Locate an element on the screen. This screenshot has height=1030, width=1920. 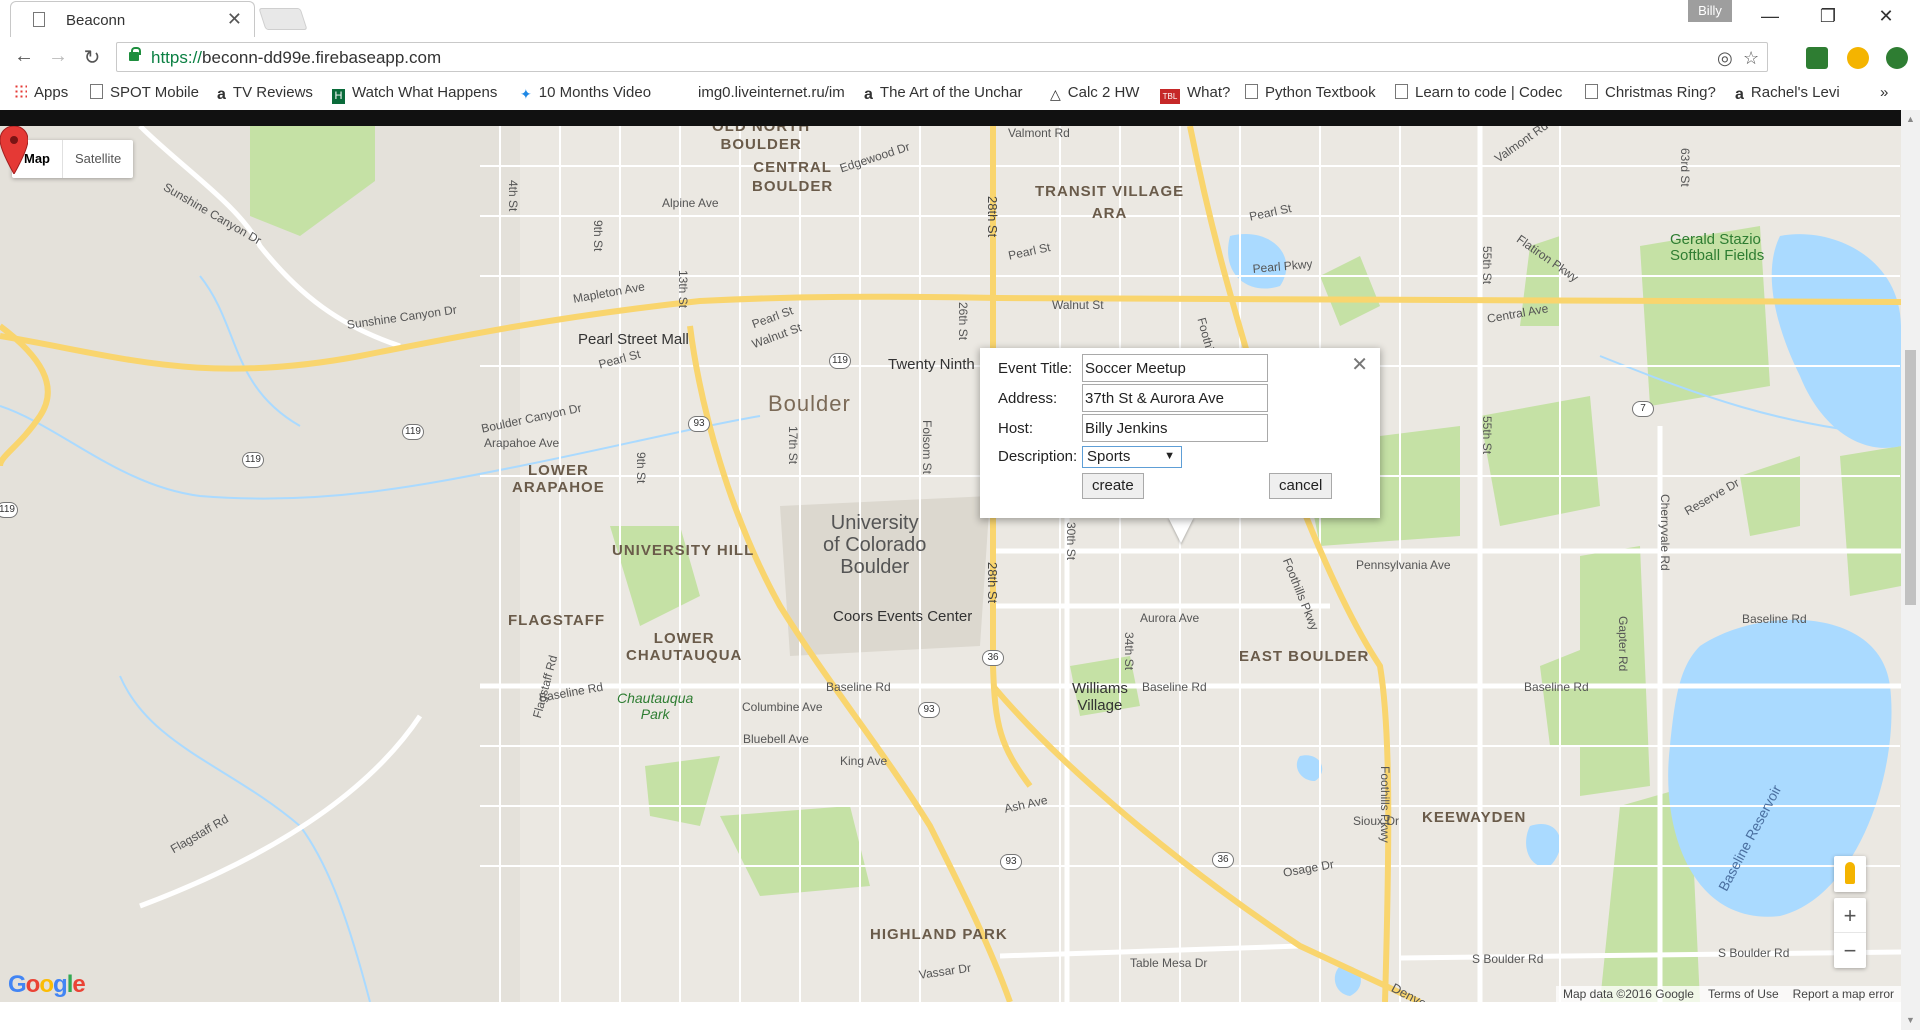
url-text: https://beconn-dd99e.firebaseapp.com is located at coordinates (296, 57).